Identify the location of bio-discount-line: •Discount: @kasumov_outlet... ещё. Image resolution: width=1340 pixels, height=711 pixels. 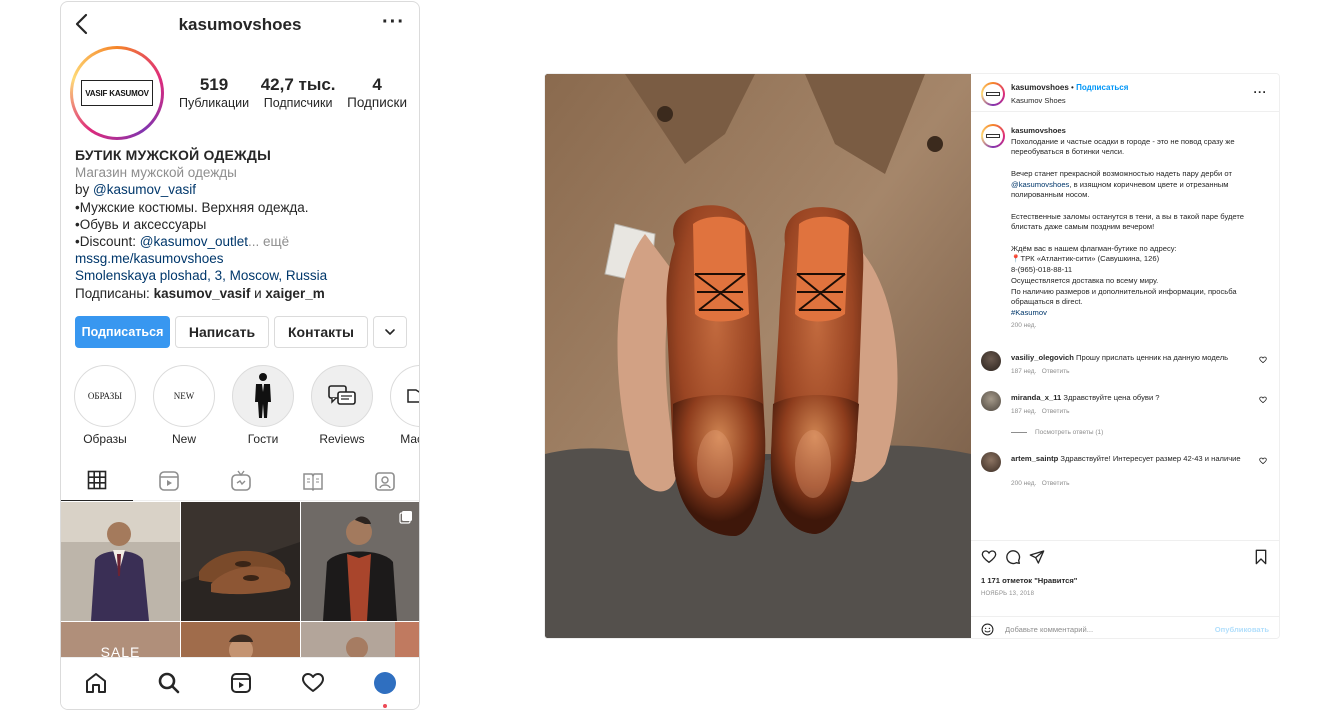
(245, 241).